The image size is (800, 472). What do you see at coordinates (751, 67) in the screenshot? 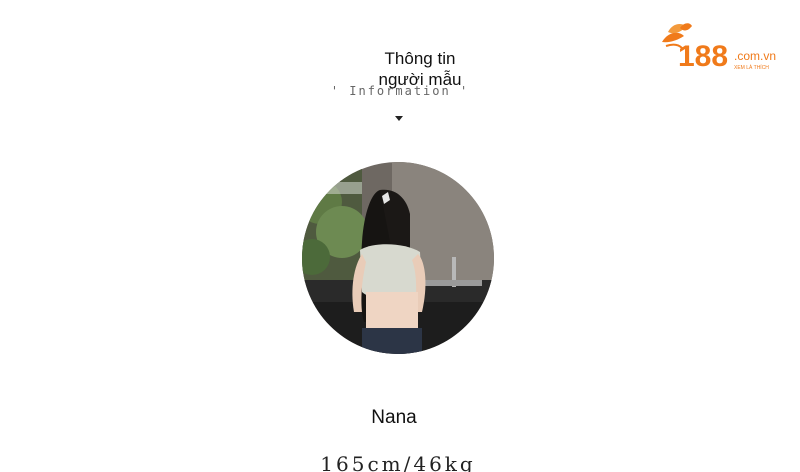
I see `logo-tagline: XEM LÀ THÍCH` at bounding box center [751, 67].